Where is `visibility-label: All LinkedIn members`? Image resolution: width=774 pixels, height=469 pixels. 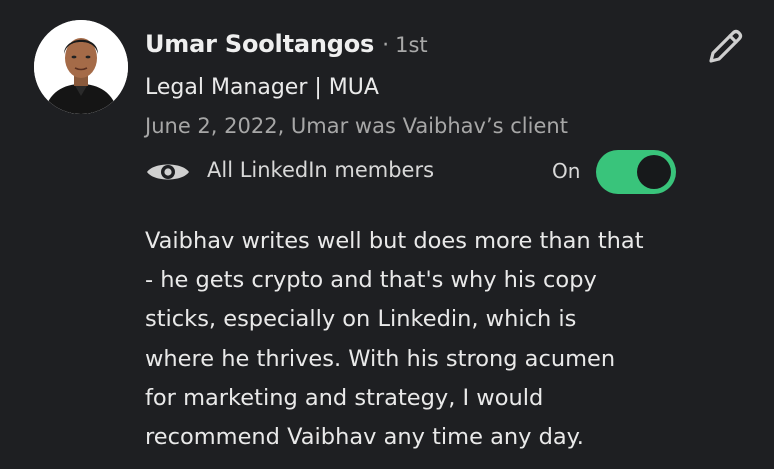 visibility-label: All LinkedIn members is located at coordinates (321, 170).